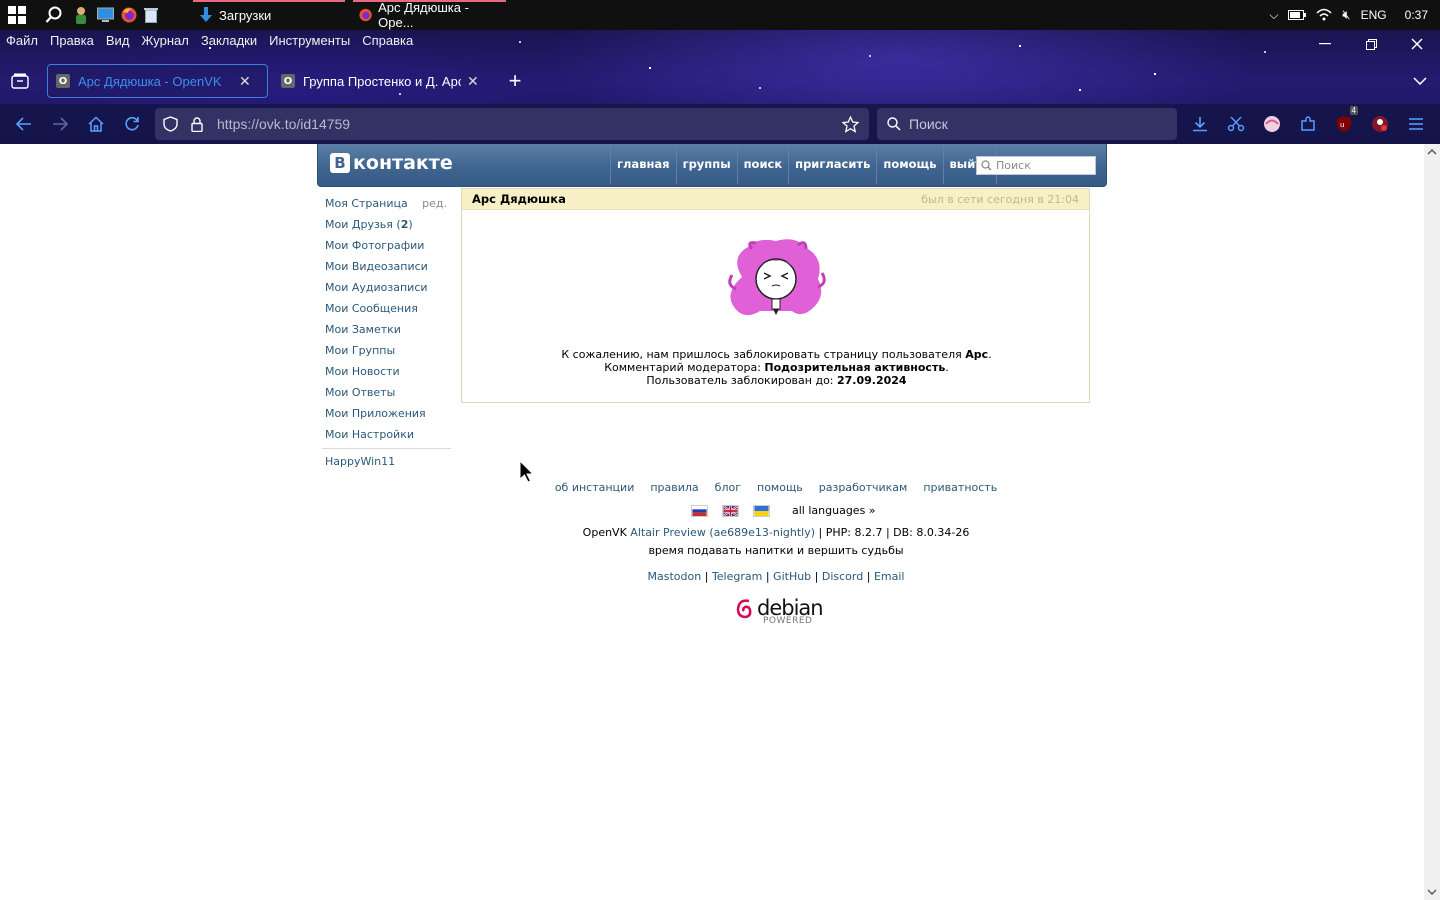 The width and height of the screenshot is (1440, 900). Describe the element at coordinates (359, 224) in the screenshot. I see `sidebar-item-label: Мои Друзья` at that location.